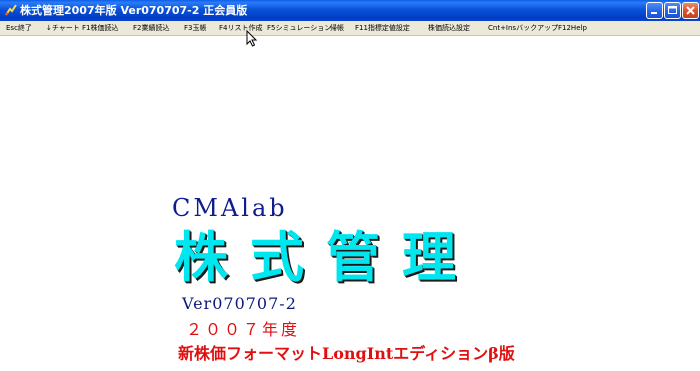 This screenshot has height=371, width=700. I want to click on menu-item-load-earnings: F2業績読込, so click(151, 28).